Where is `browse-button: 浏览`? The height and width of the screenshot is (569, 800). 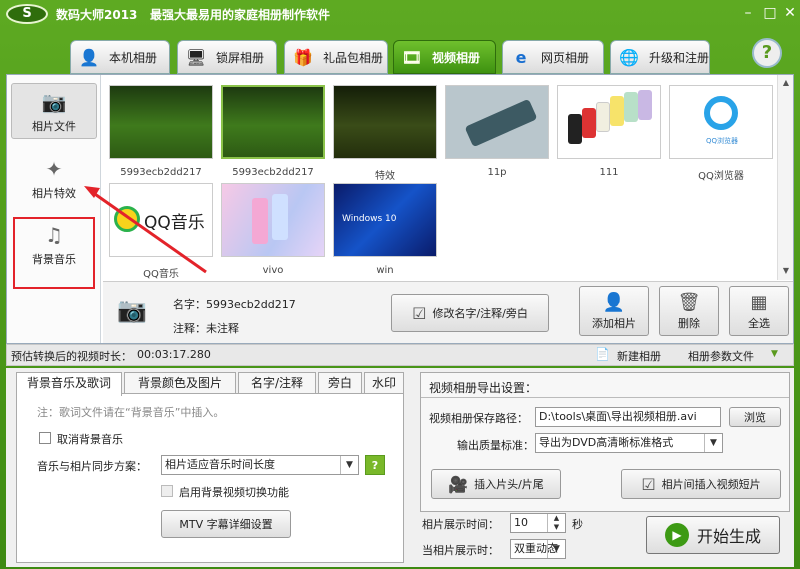
browse-button: 浏览 is located at coordinates (755, 417).